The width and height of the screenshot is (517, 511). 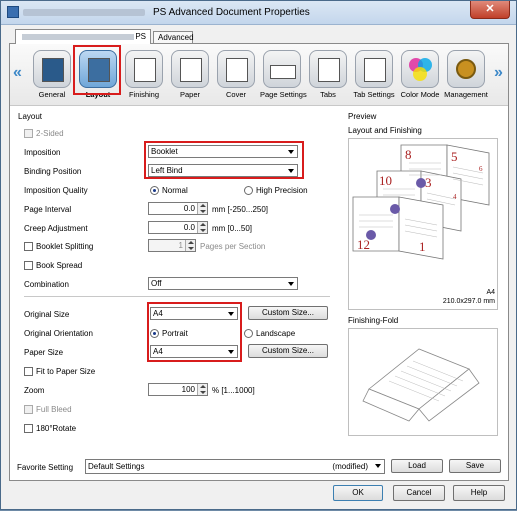 What do you see at coordinates (140, 36) in the screenshot?
I see `tab-ps-label: PS` at bounding box center [140, 36].